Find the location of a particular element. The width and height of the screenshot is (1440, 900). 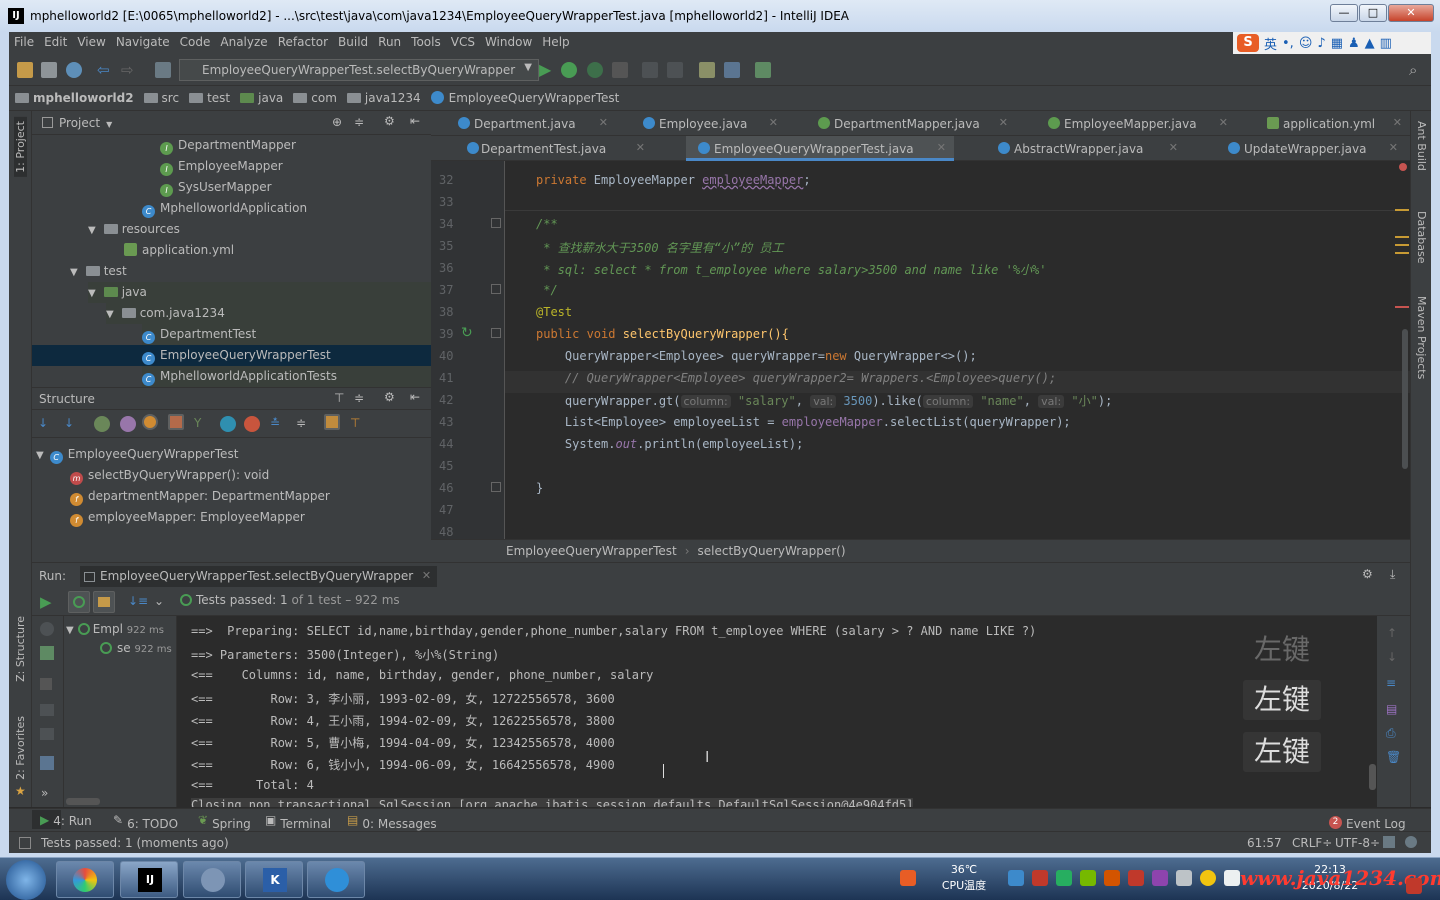

trash-icon: 🗑 is located at coordinates (1393, 757).